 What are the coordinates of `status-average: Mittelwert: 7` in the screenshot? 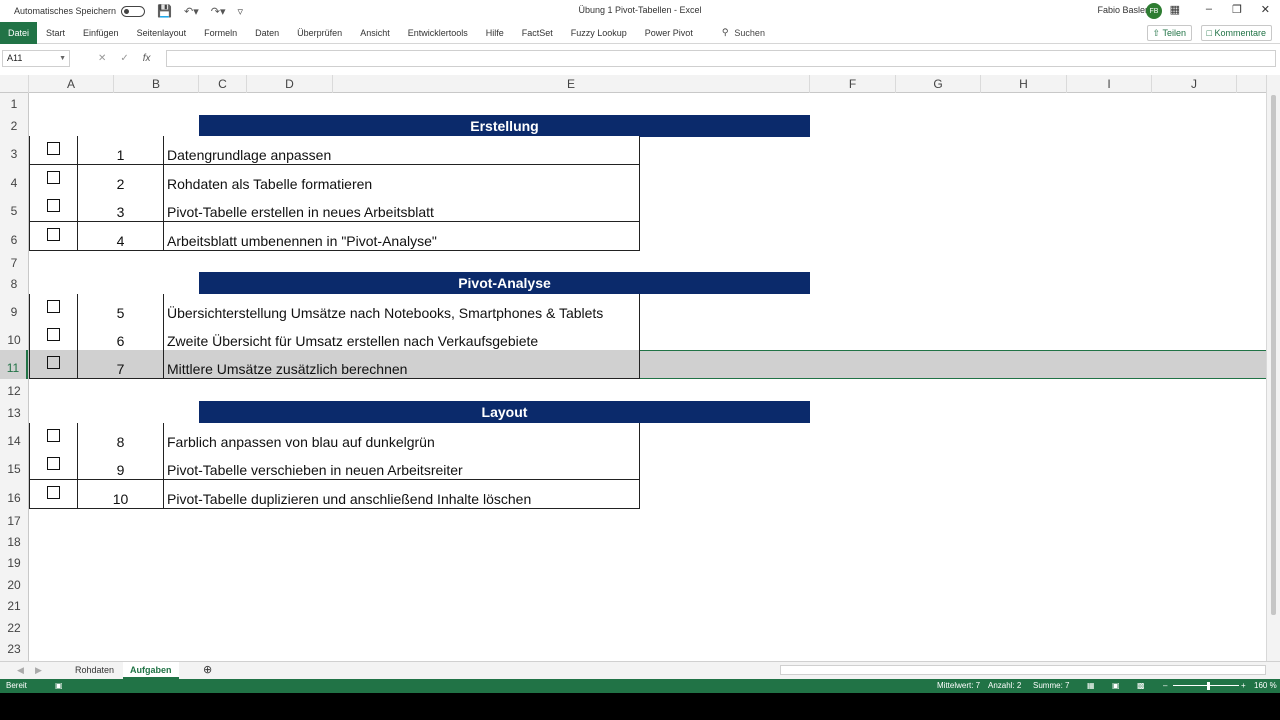 It's located at (958, 686).